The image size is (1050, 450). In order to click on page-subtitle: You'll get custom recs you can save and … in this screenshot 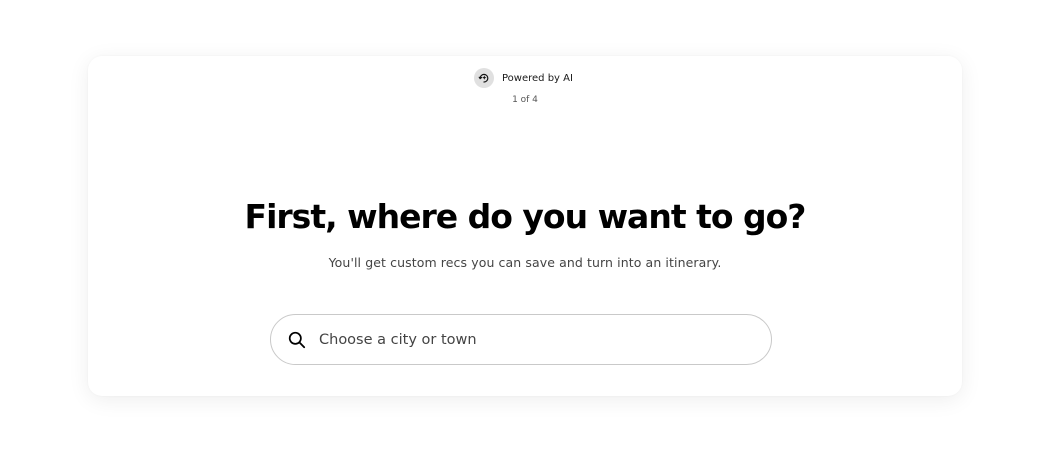, I will do `click(525, 262)`.